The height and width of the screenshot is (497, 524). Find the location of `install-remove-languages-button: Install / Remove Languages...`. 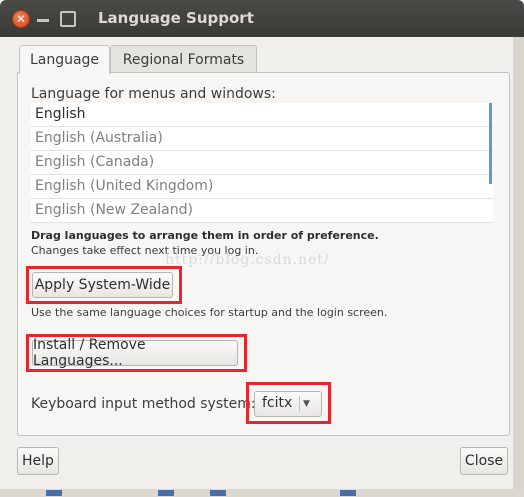

install-remove-languages-button: Install / Remove Languages... is located at coordinates (135, 353).